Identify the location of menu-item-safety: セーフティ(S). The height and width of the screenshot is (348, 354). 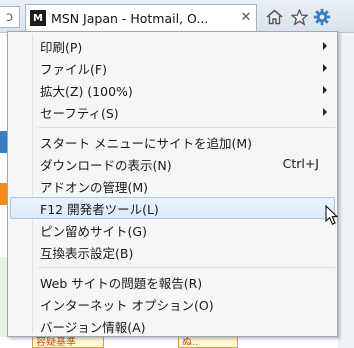
(172, 112).